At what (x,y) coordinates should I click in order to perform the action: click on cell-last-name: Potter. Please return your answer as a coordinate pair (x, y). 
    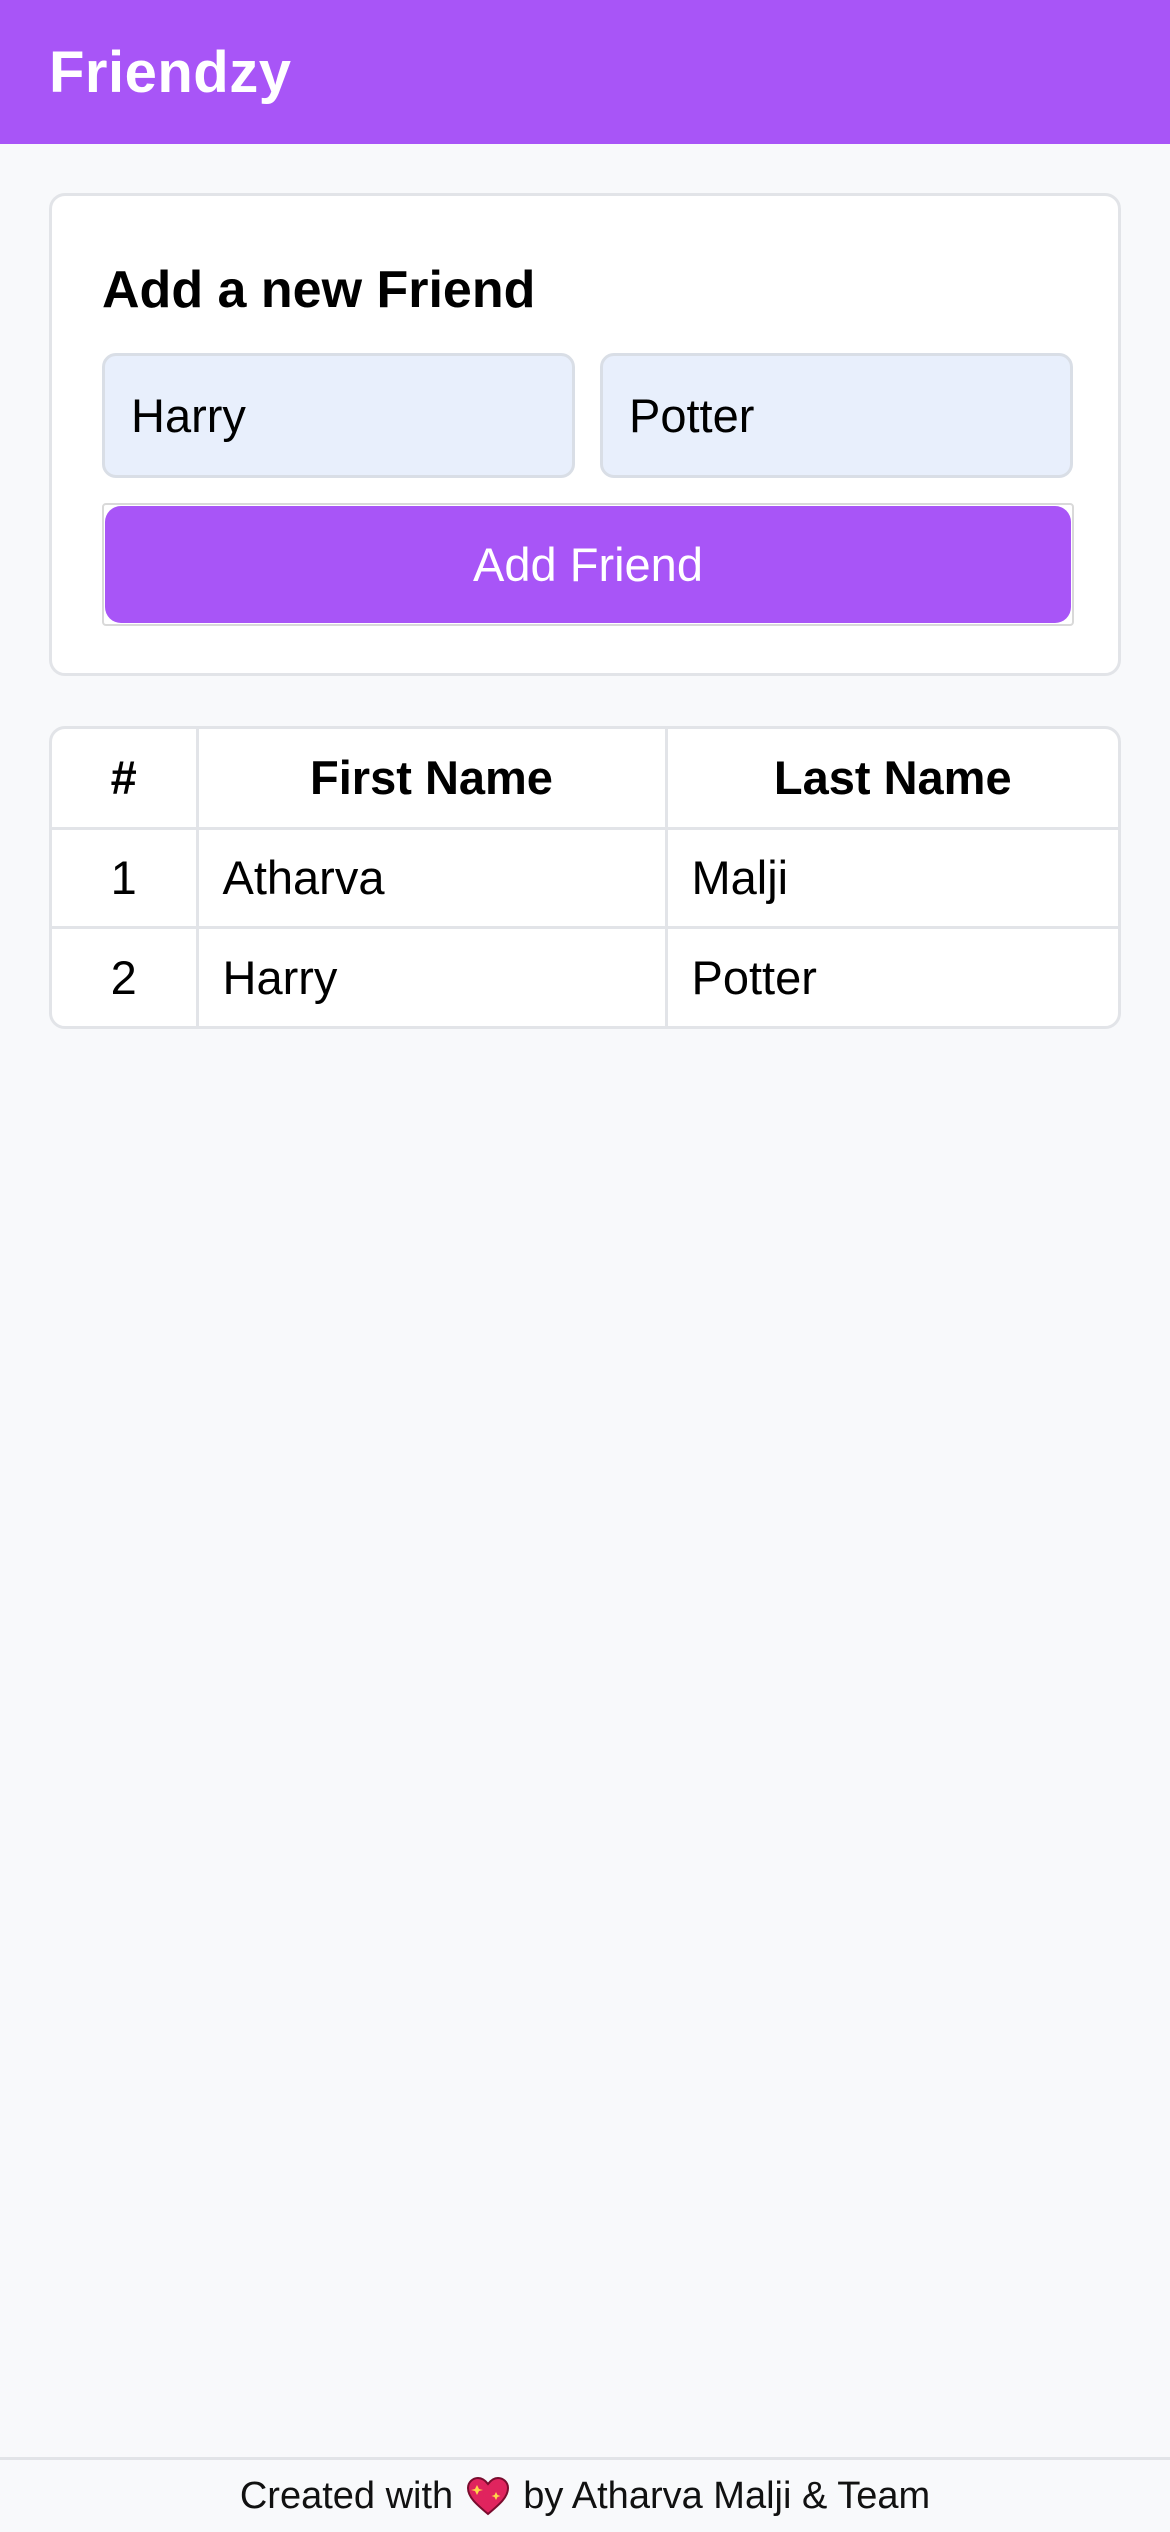
    Looking at the image, I should click on (754, 977).